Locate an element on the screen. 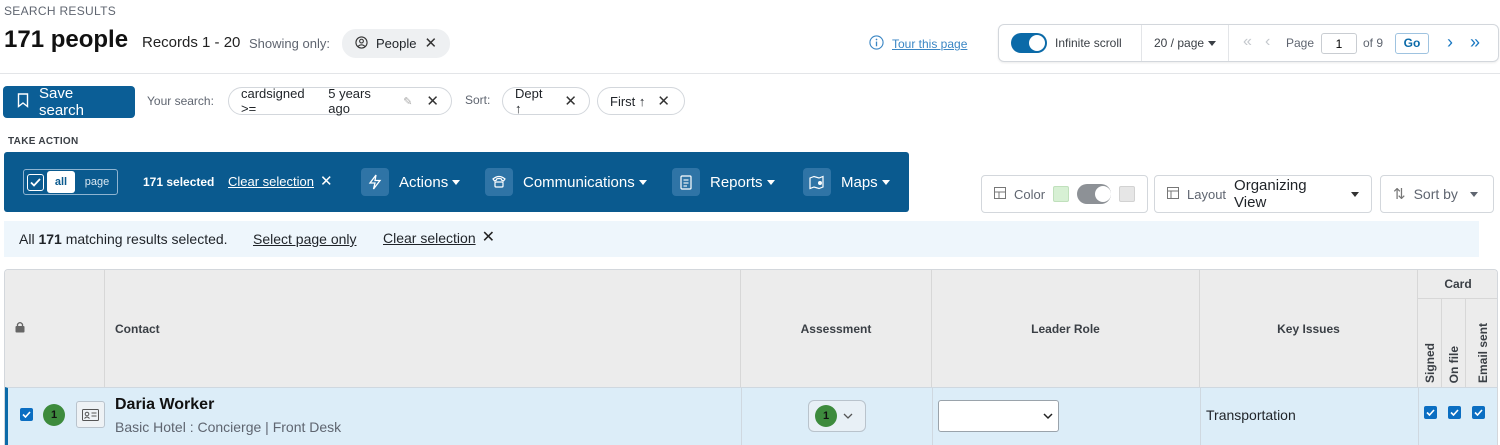 This screenshot has height=445, width=1500. select-all-toggle: all page is located at coordinates (70, 182).